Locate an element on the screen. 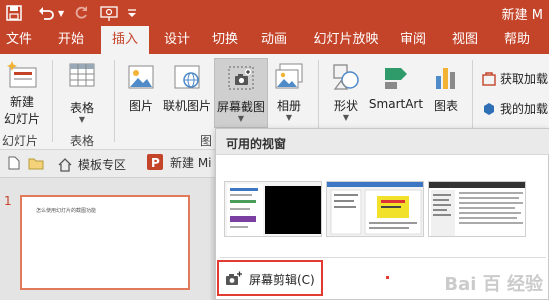 The height and width of the screenshot is (300, 549). document-tab-label: 新建 Mi is located at coordinates (191, 162).